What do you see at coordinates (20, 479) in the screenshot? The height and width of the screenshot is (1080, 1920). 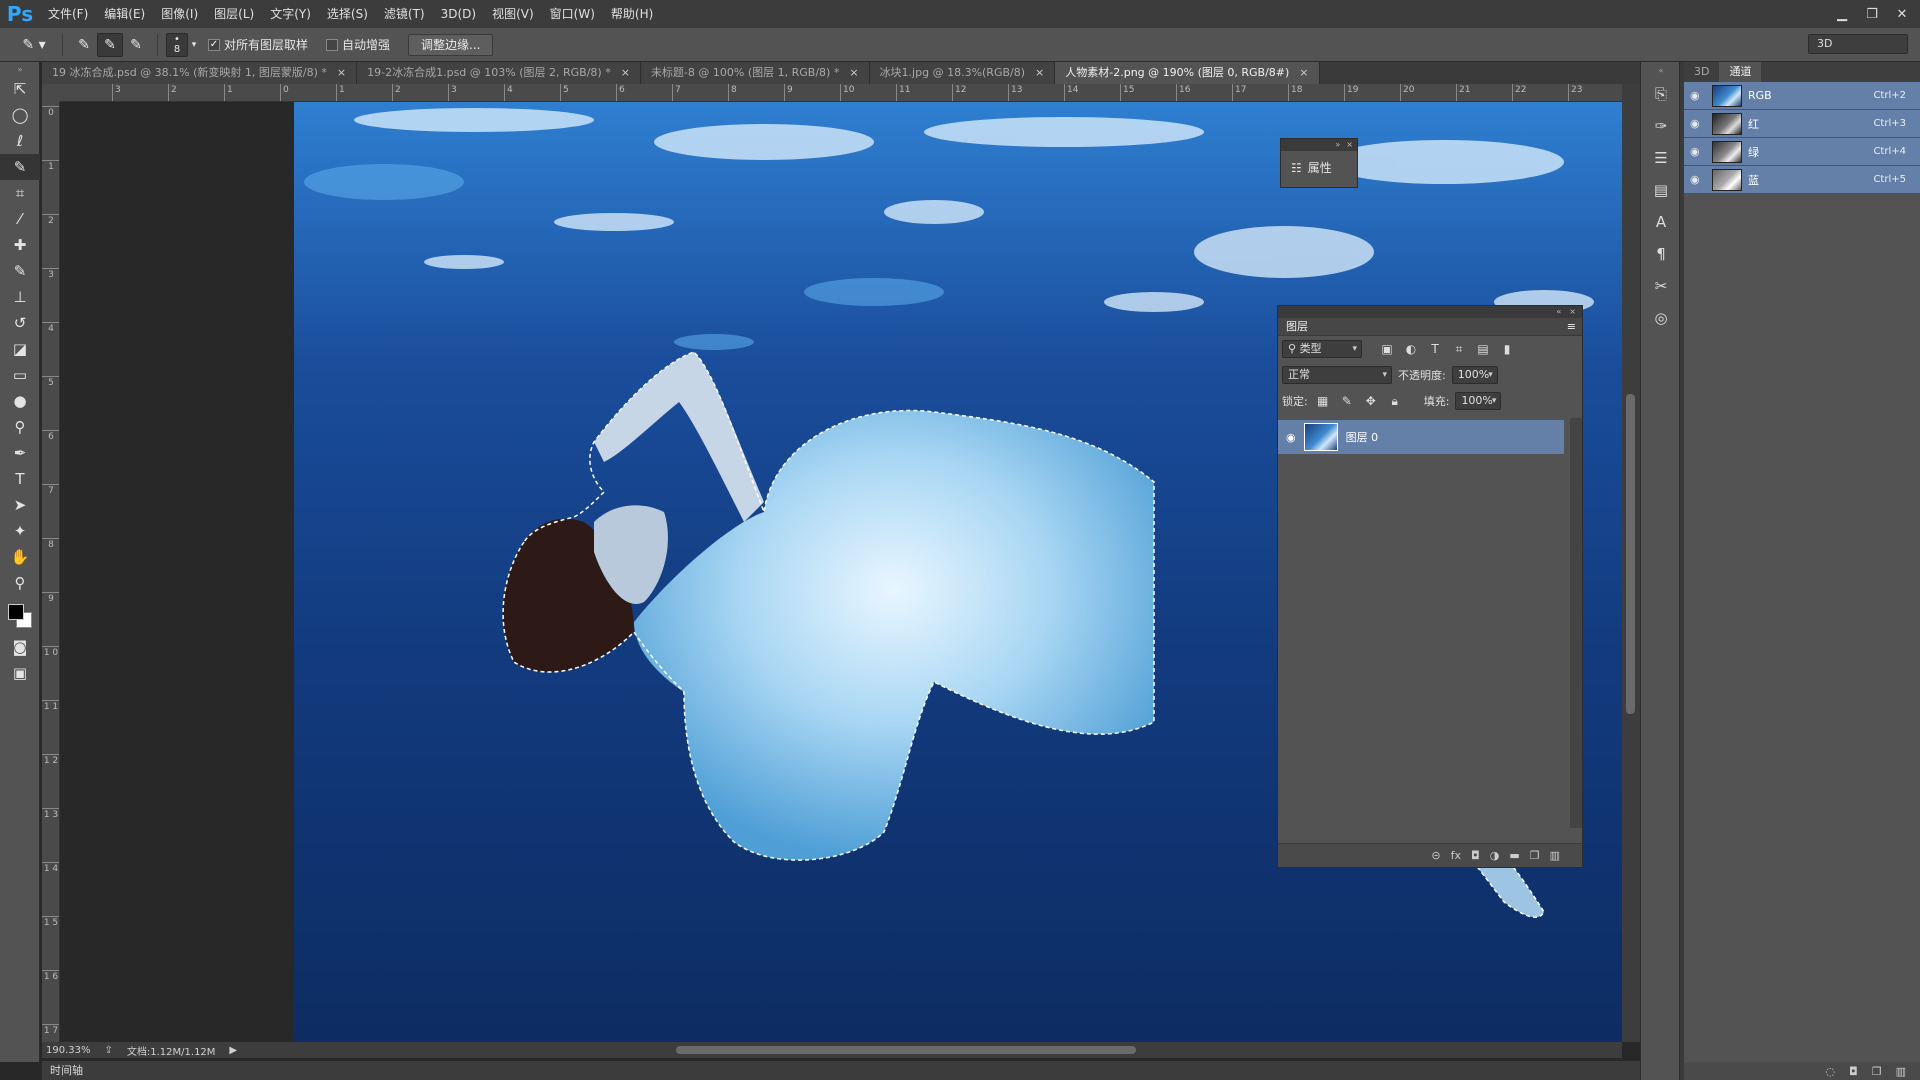 I see `type-tool-icon: T` at bounding box center [20, 479].